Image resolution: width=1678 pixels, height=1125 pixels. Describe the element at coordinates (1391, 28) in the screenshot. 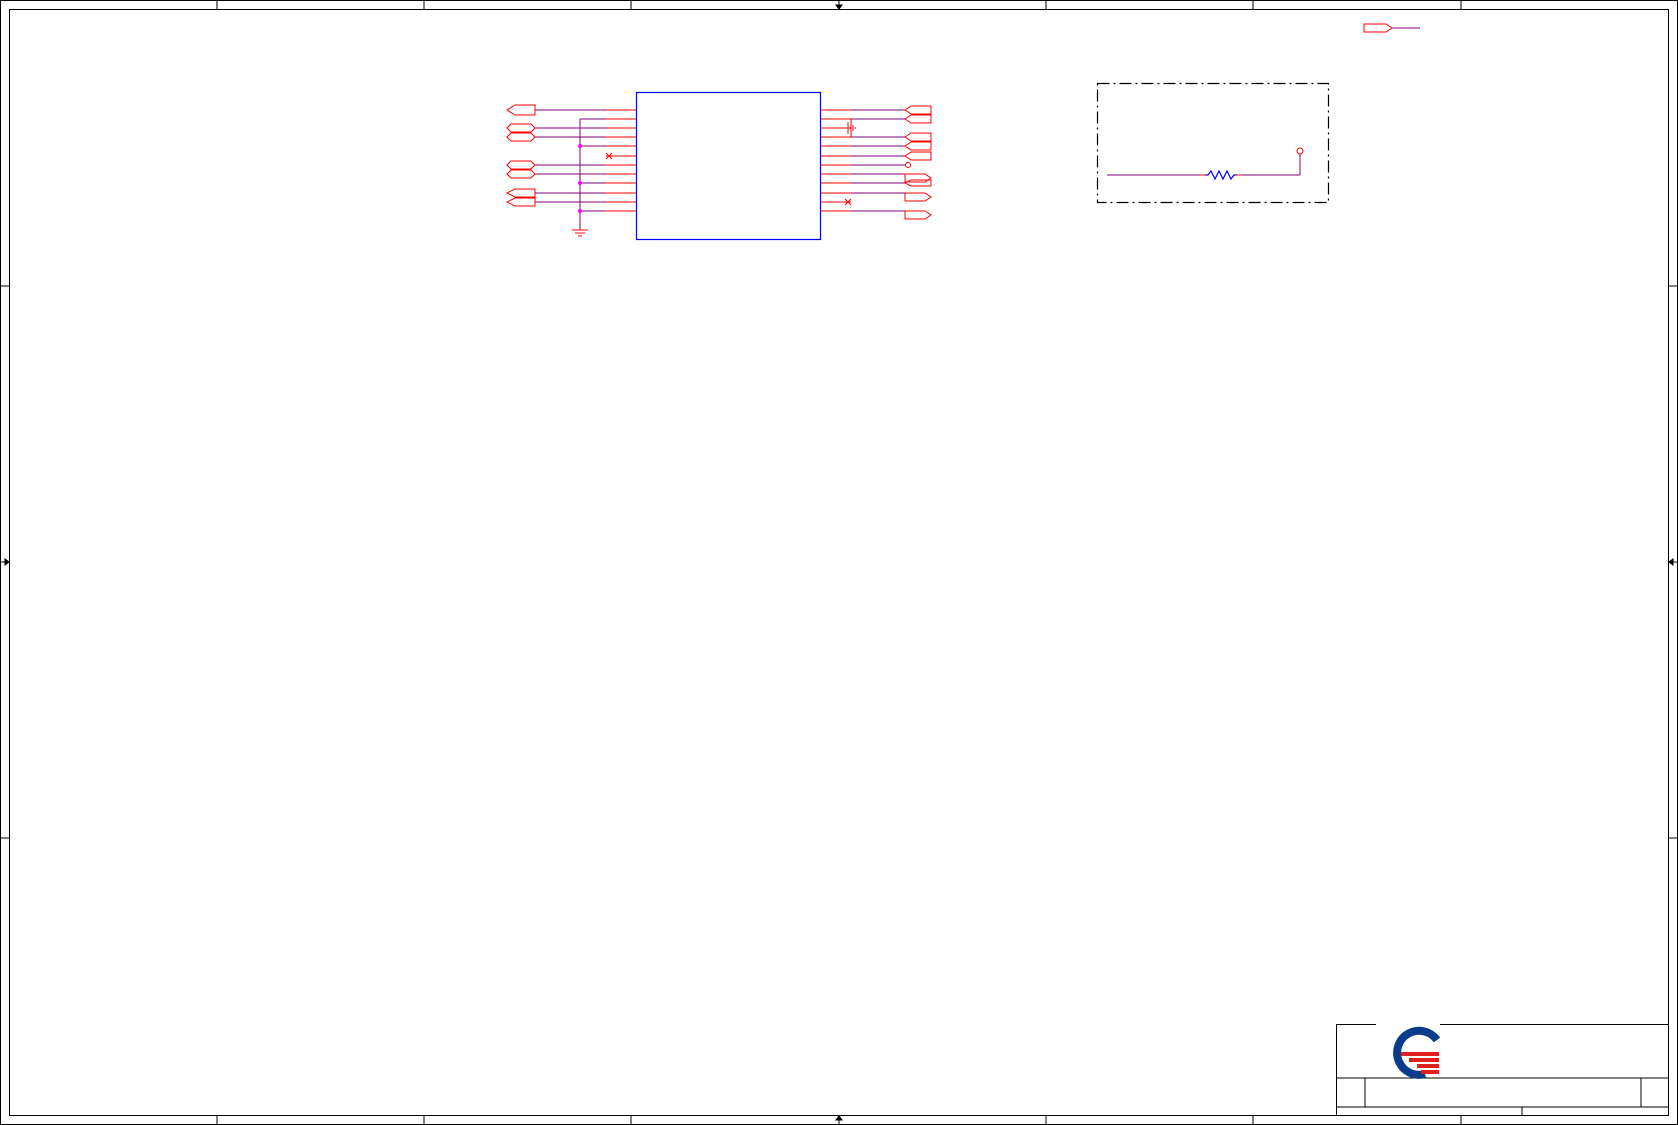

I see `offpage-port-icon` at that location.